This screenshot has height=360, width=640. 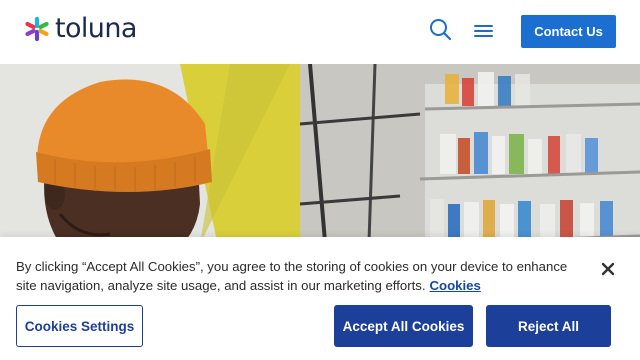 I want to click on contact-us-button: Contact Us, so click(x=568, y=31).